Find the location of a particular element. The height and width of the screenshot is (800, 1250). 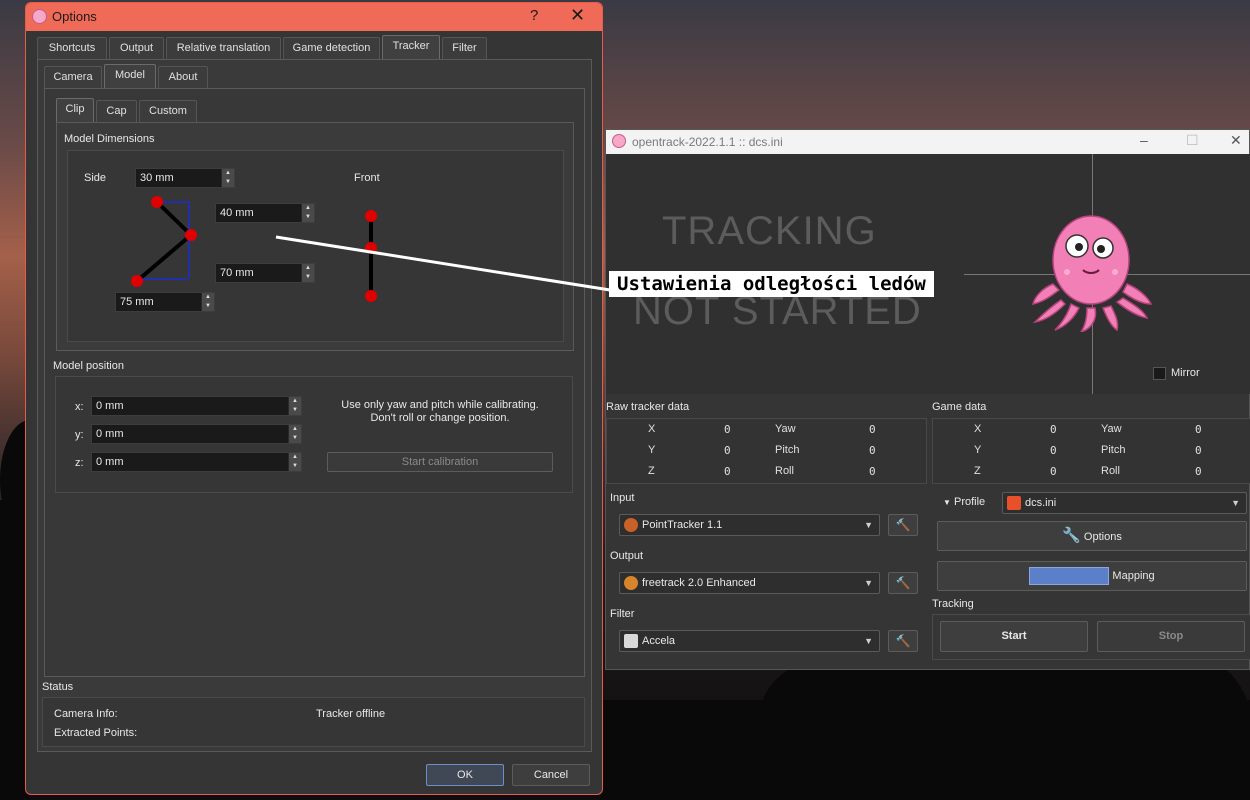

annotation-callout: Ustawienia odległości ledów is located at coordinates (771, 284).